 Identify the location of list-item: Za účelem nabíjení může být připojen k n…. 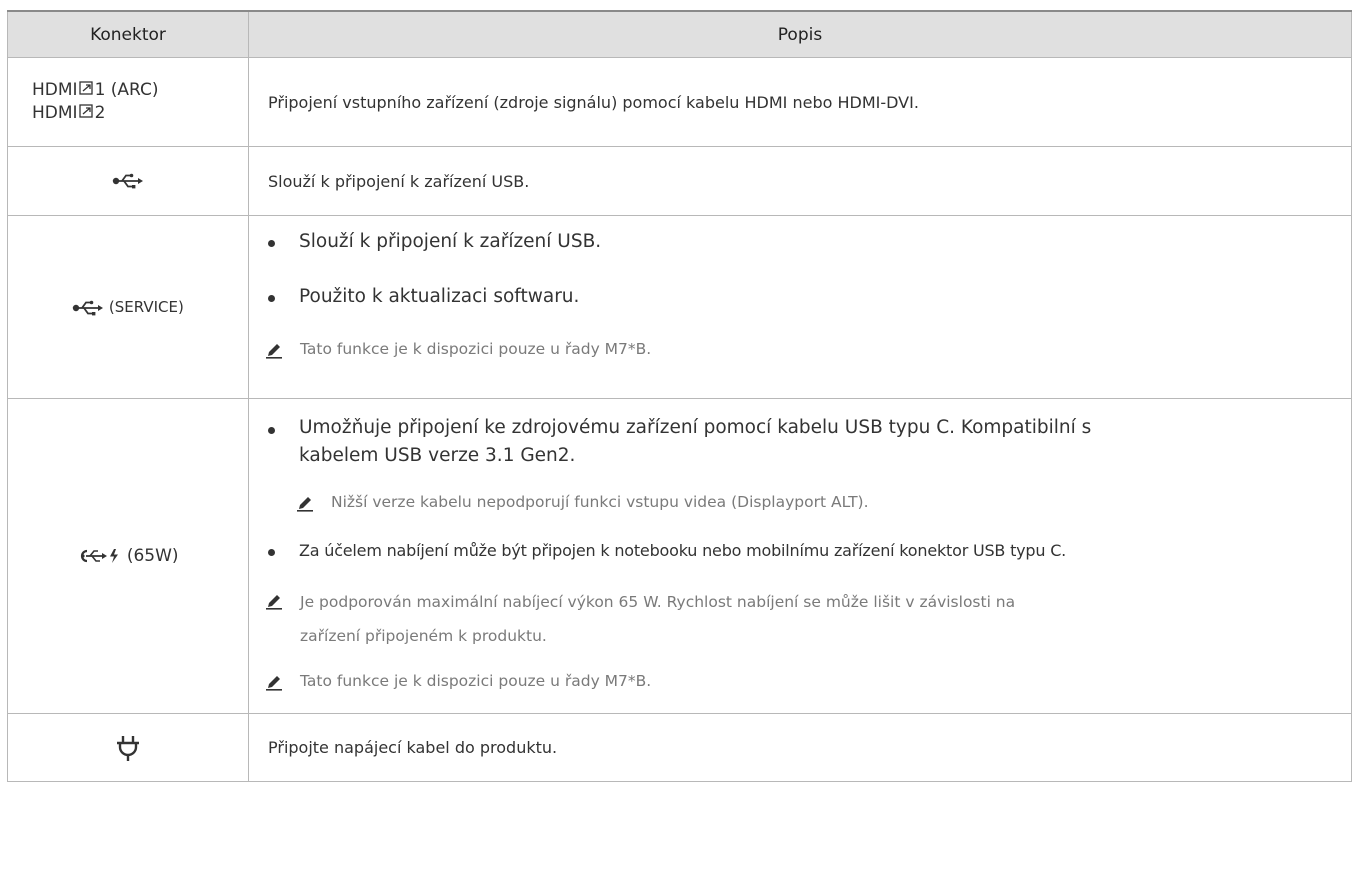
(800, 551).